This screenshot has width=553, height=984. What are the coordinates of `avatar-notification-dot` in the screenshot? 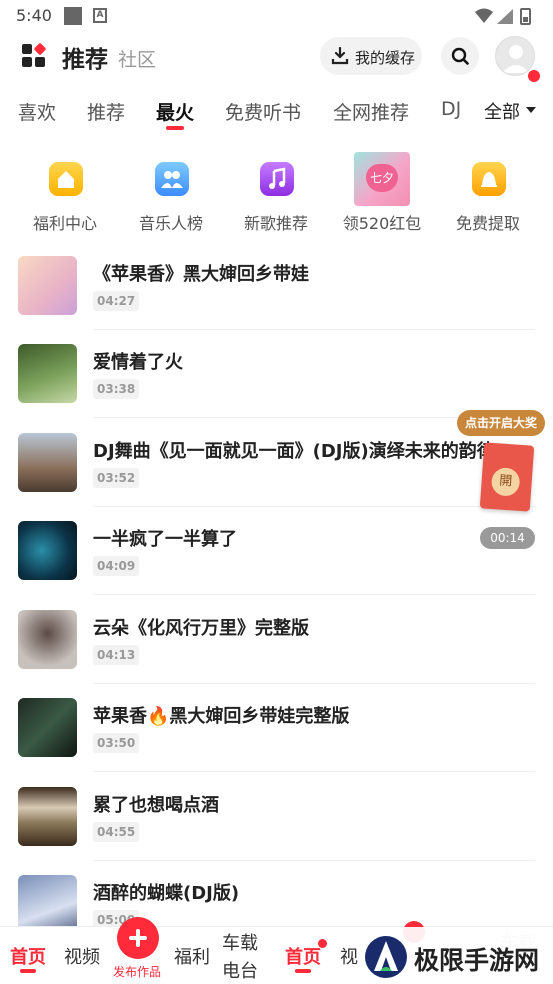 It's located at (534, 76).